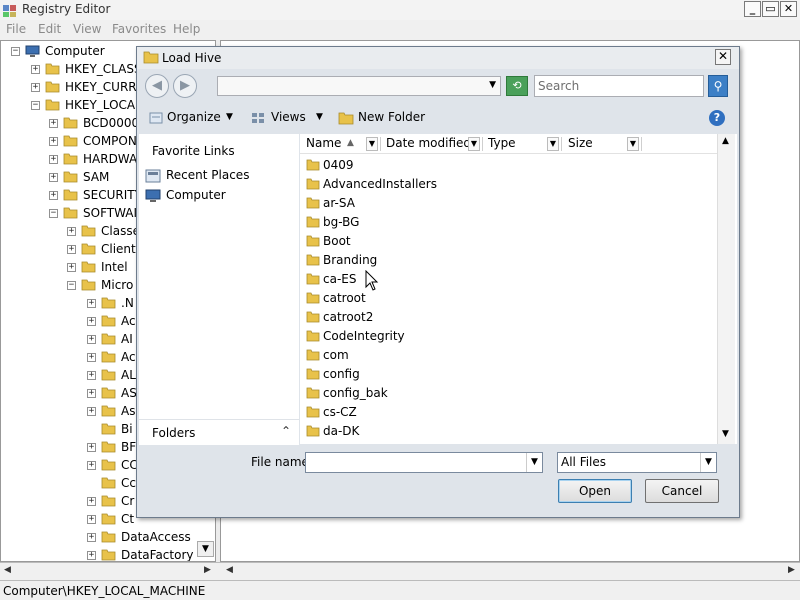 The image size is (800, 600). What do you see at coordinates (506, 165) in the screenshot?
I see `file-list-item: 0409` at bounding box center [506, 165].